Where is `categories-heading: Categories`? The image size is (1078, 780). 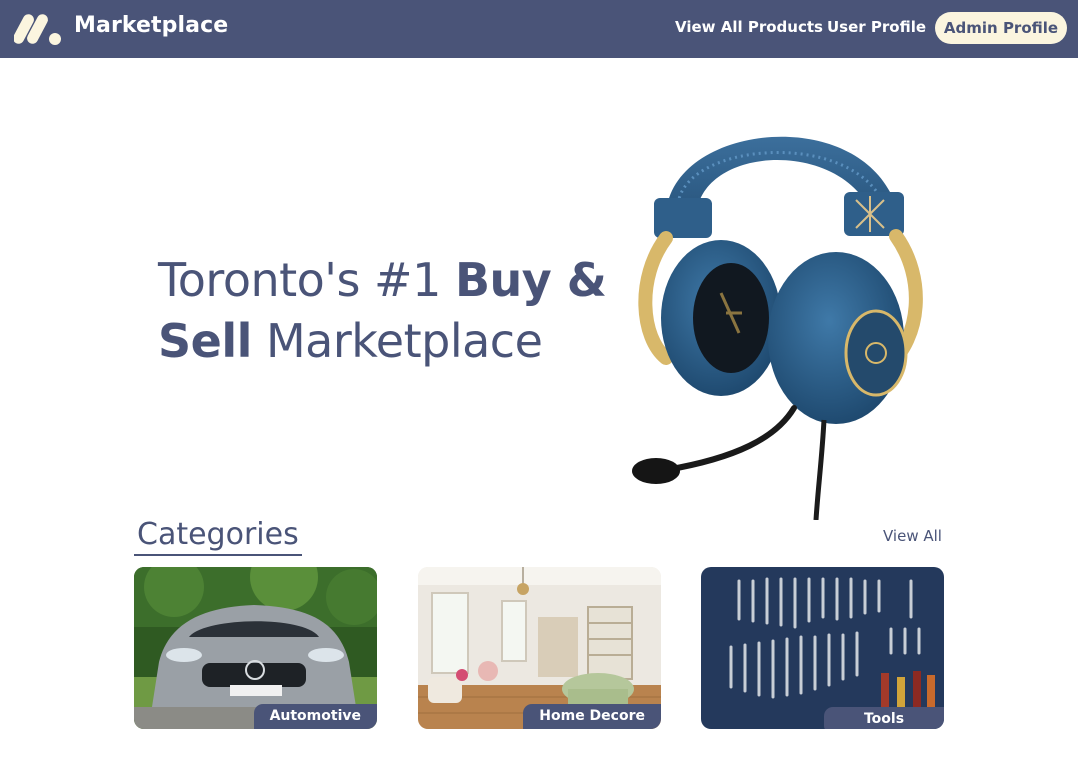 categories-heading: Categories is located at coordinates (218, 536).